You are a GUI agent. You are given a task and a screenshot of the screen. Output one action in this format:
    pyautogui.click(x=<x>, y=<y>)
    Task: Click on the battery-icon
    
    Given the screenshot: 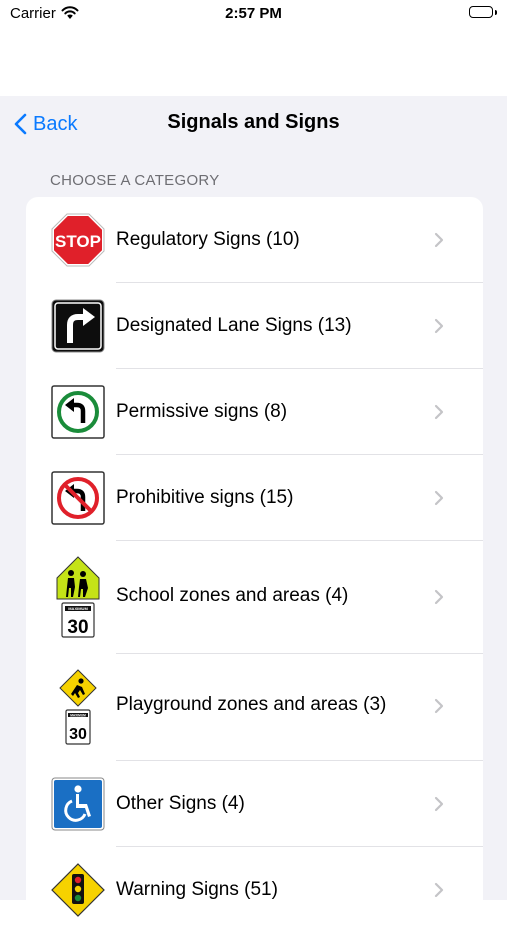 What is the action you would take?
    pyautogui.click(x=483, y=12)
    